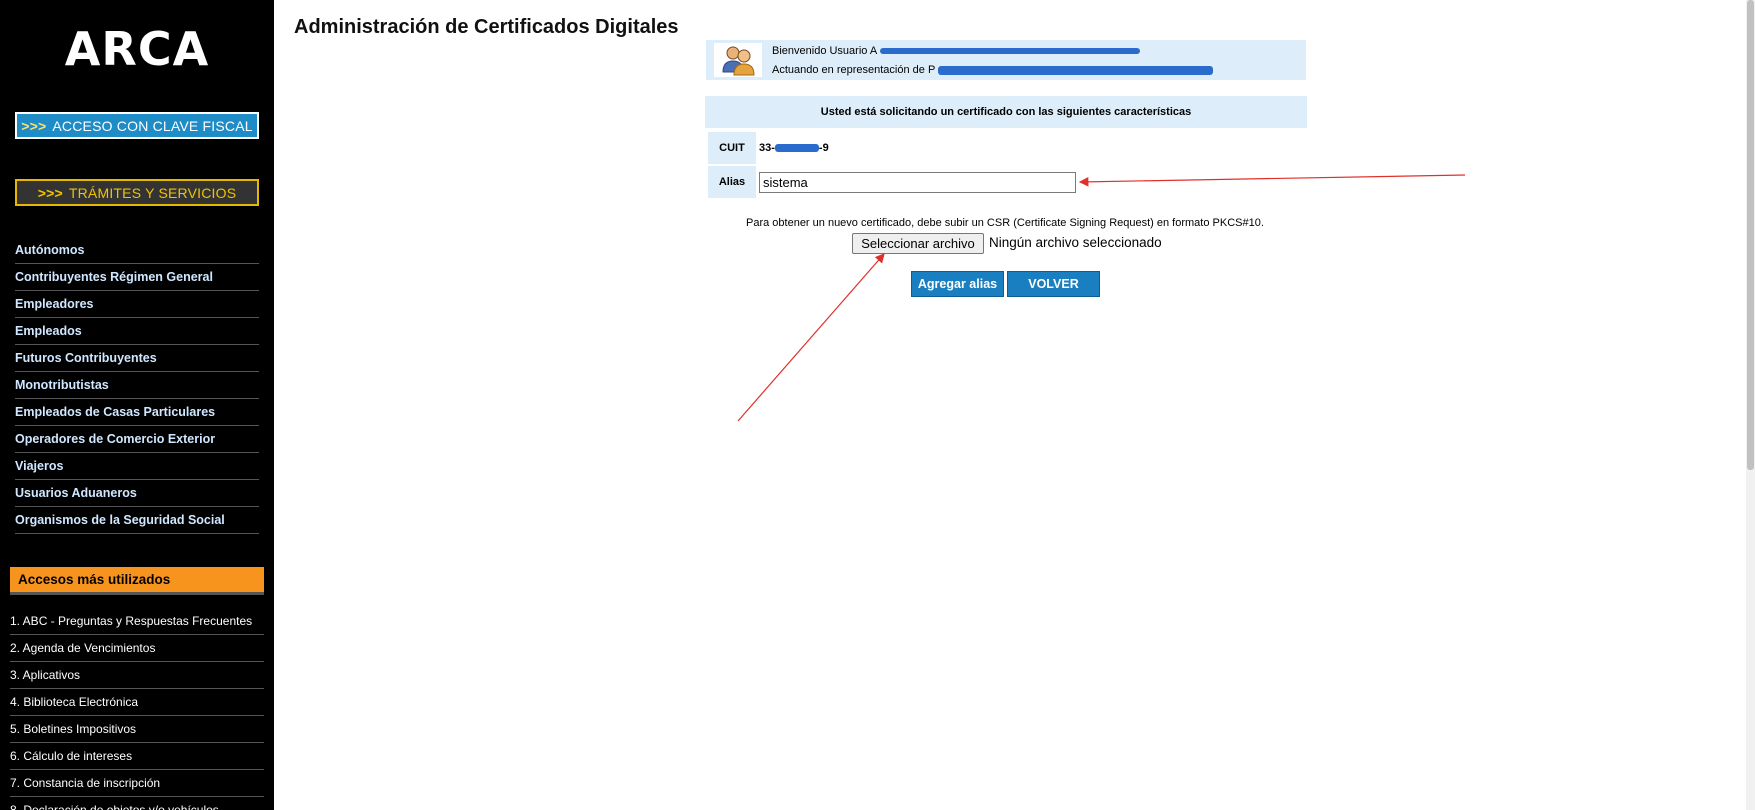  I want to click on cuit-suffix: -9, so click(823, 148).